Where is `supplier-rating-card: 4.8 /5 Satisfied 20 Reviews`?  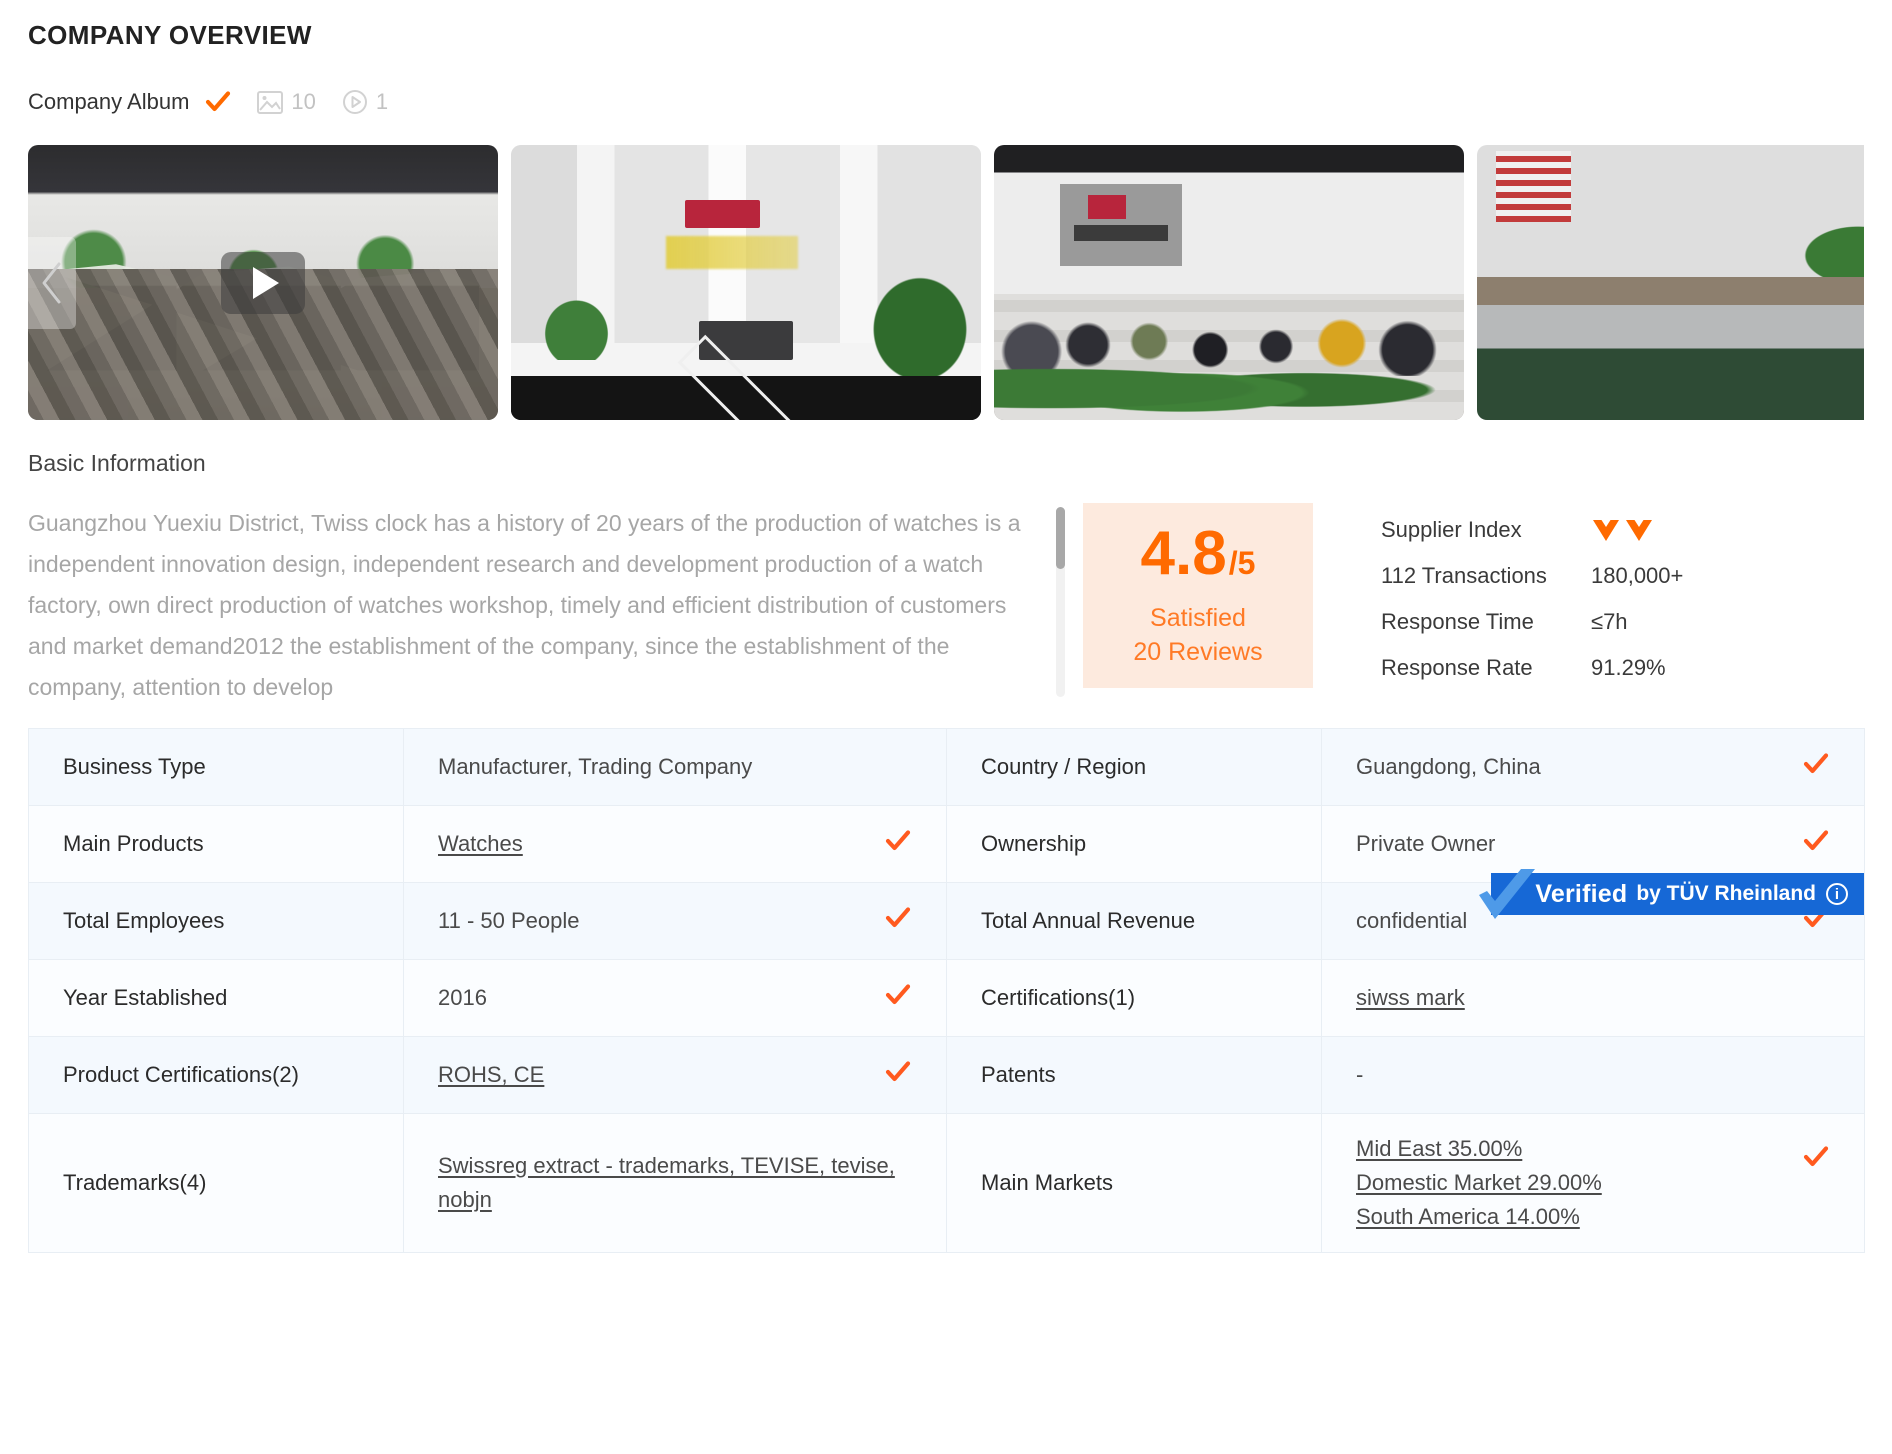 supplier-rating-card: 4.8 /5 Satisfied 20 Reviews is located at coordinates (1198, 595).